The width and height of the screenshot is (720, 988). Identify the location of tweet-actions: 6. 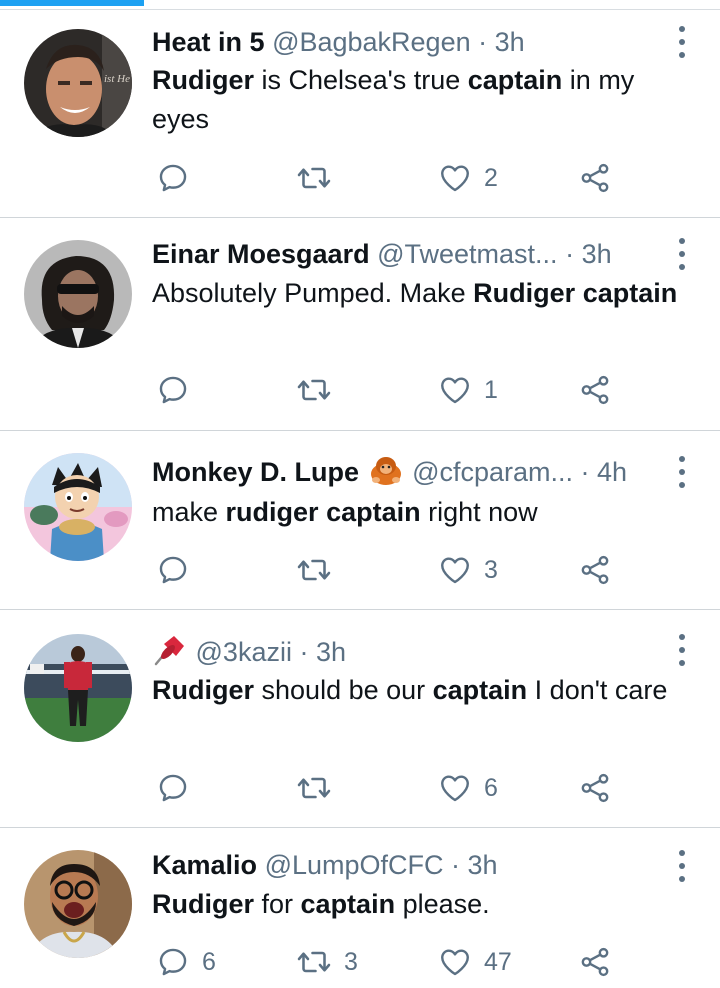
(392, 788).